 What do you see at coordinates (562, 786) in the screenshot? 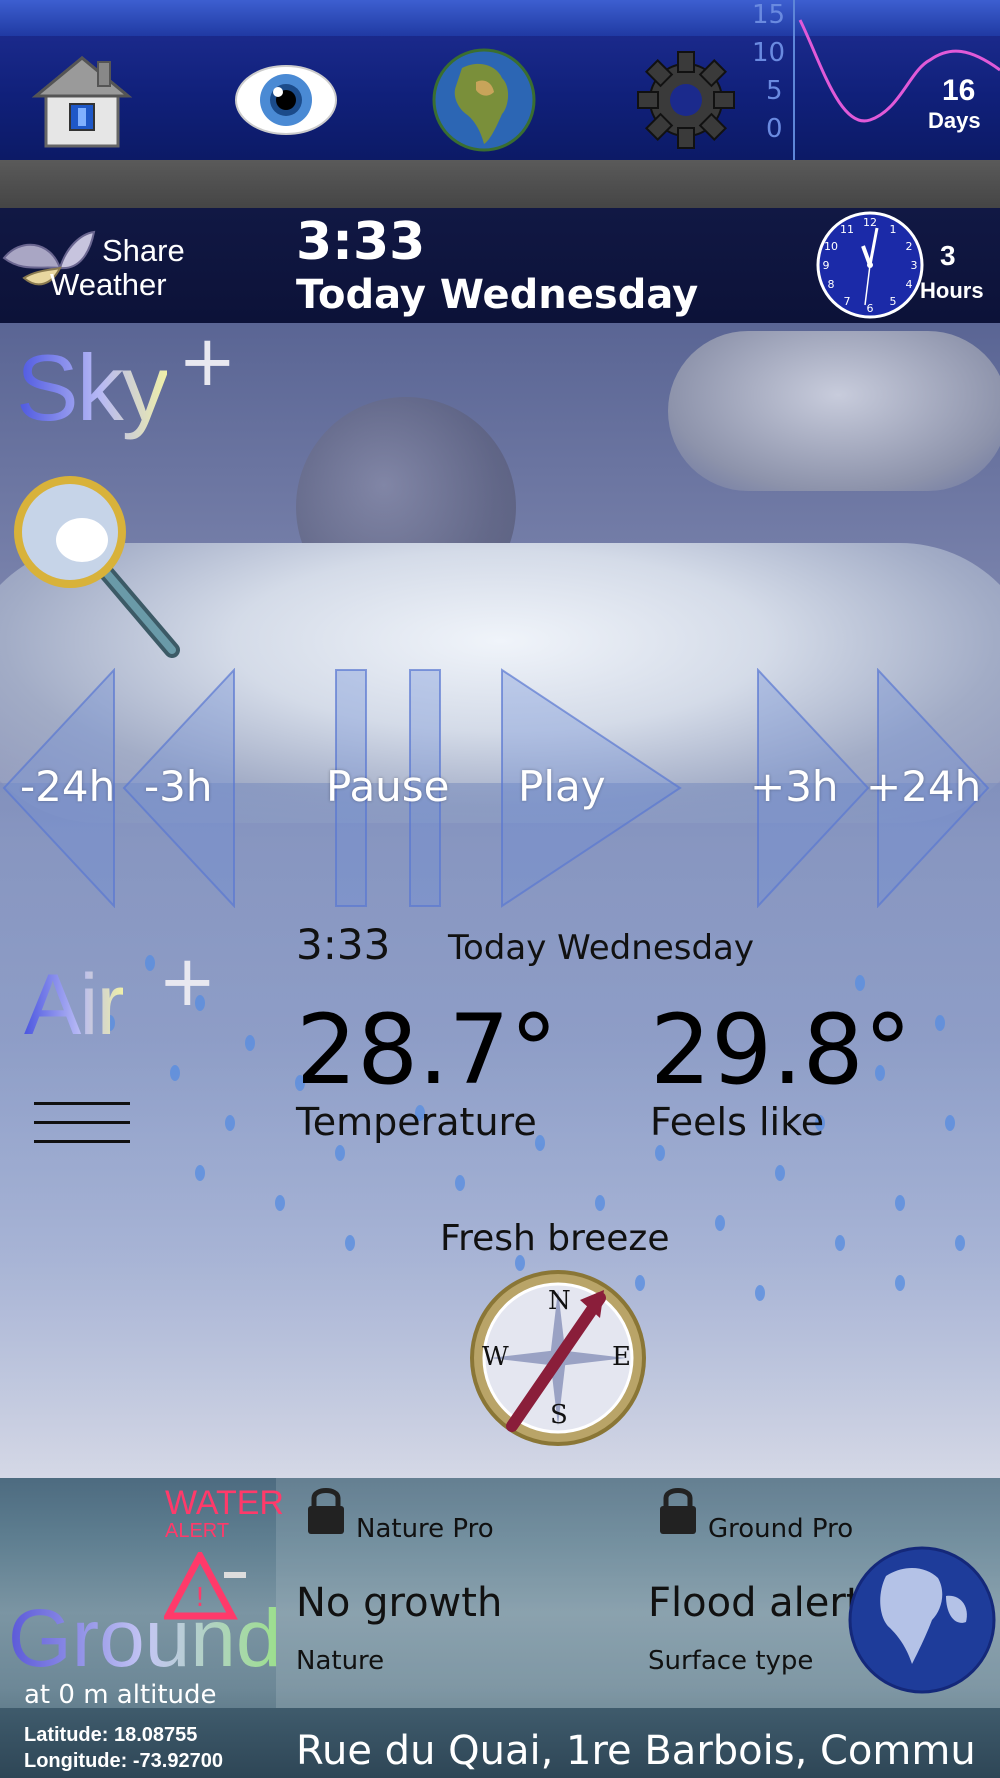
I see `play-button: Play` at bounding box center [562, 786].